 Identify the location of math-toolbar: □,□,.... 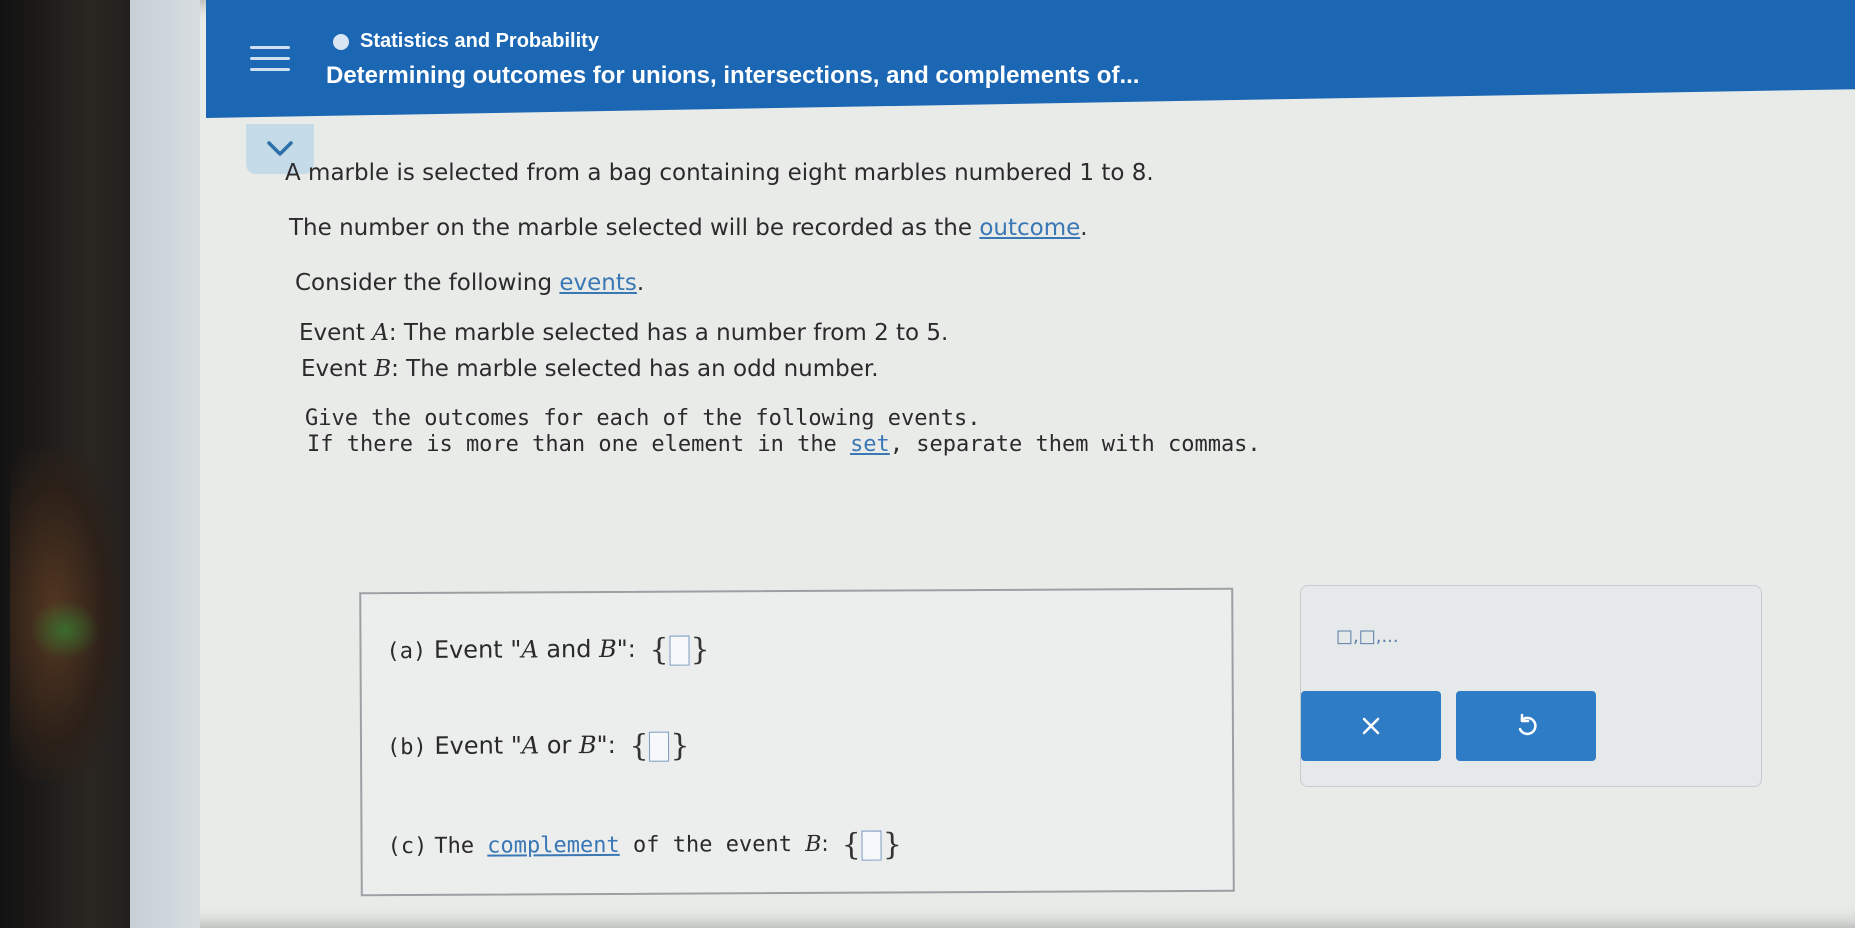
(1531, 686).